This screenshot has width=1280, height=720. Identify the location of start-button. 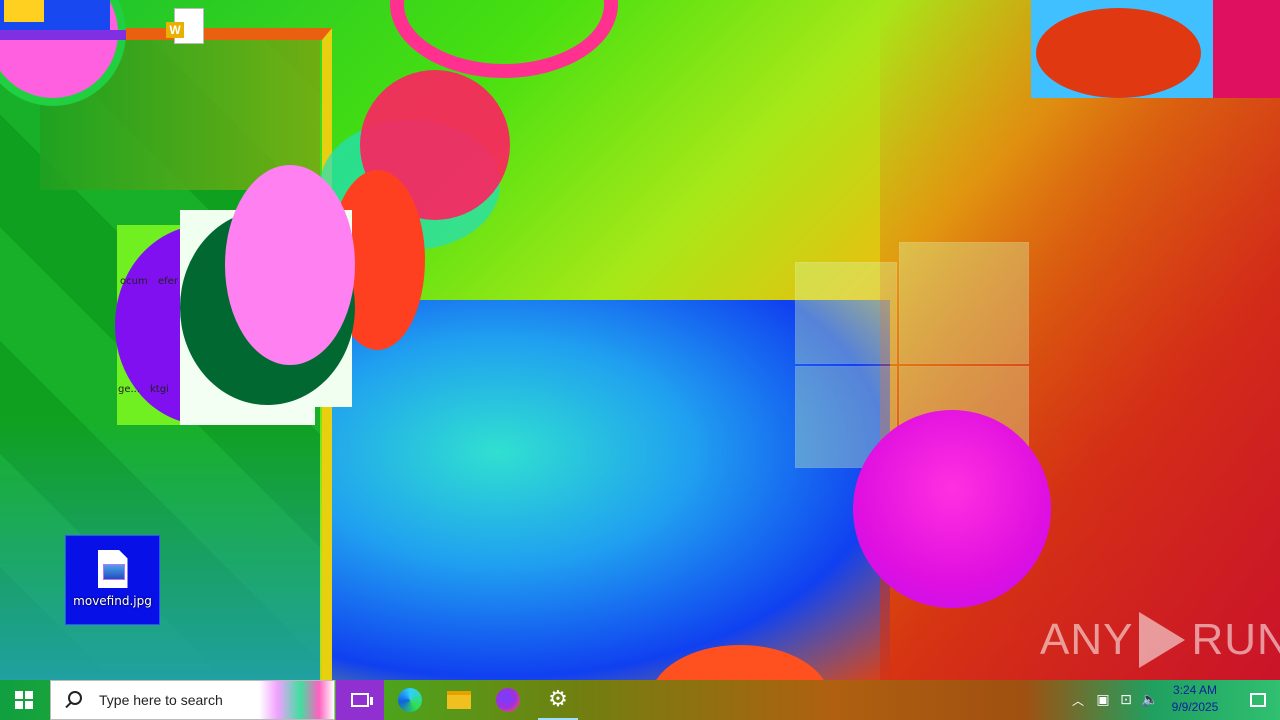
(24, 700).